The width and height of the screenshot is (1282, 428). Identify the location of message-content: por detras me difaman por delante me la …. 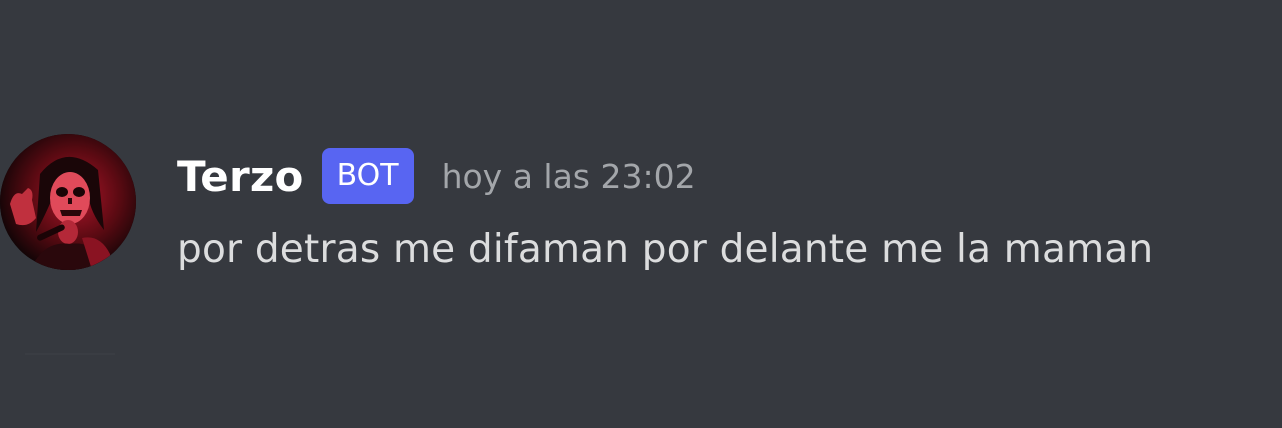
(665, 249).